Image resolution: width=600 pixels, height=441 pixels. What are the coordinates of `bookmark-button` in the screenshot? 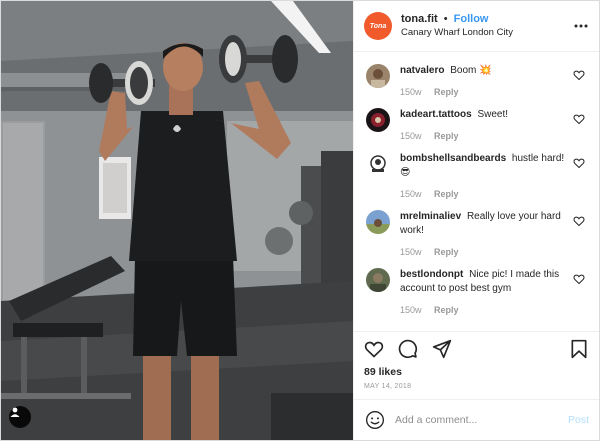 It's located at (579, 349).